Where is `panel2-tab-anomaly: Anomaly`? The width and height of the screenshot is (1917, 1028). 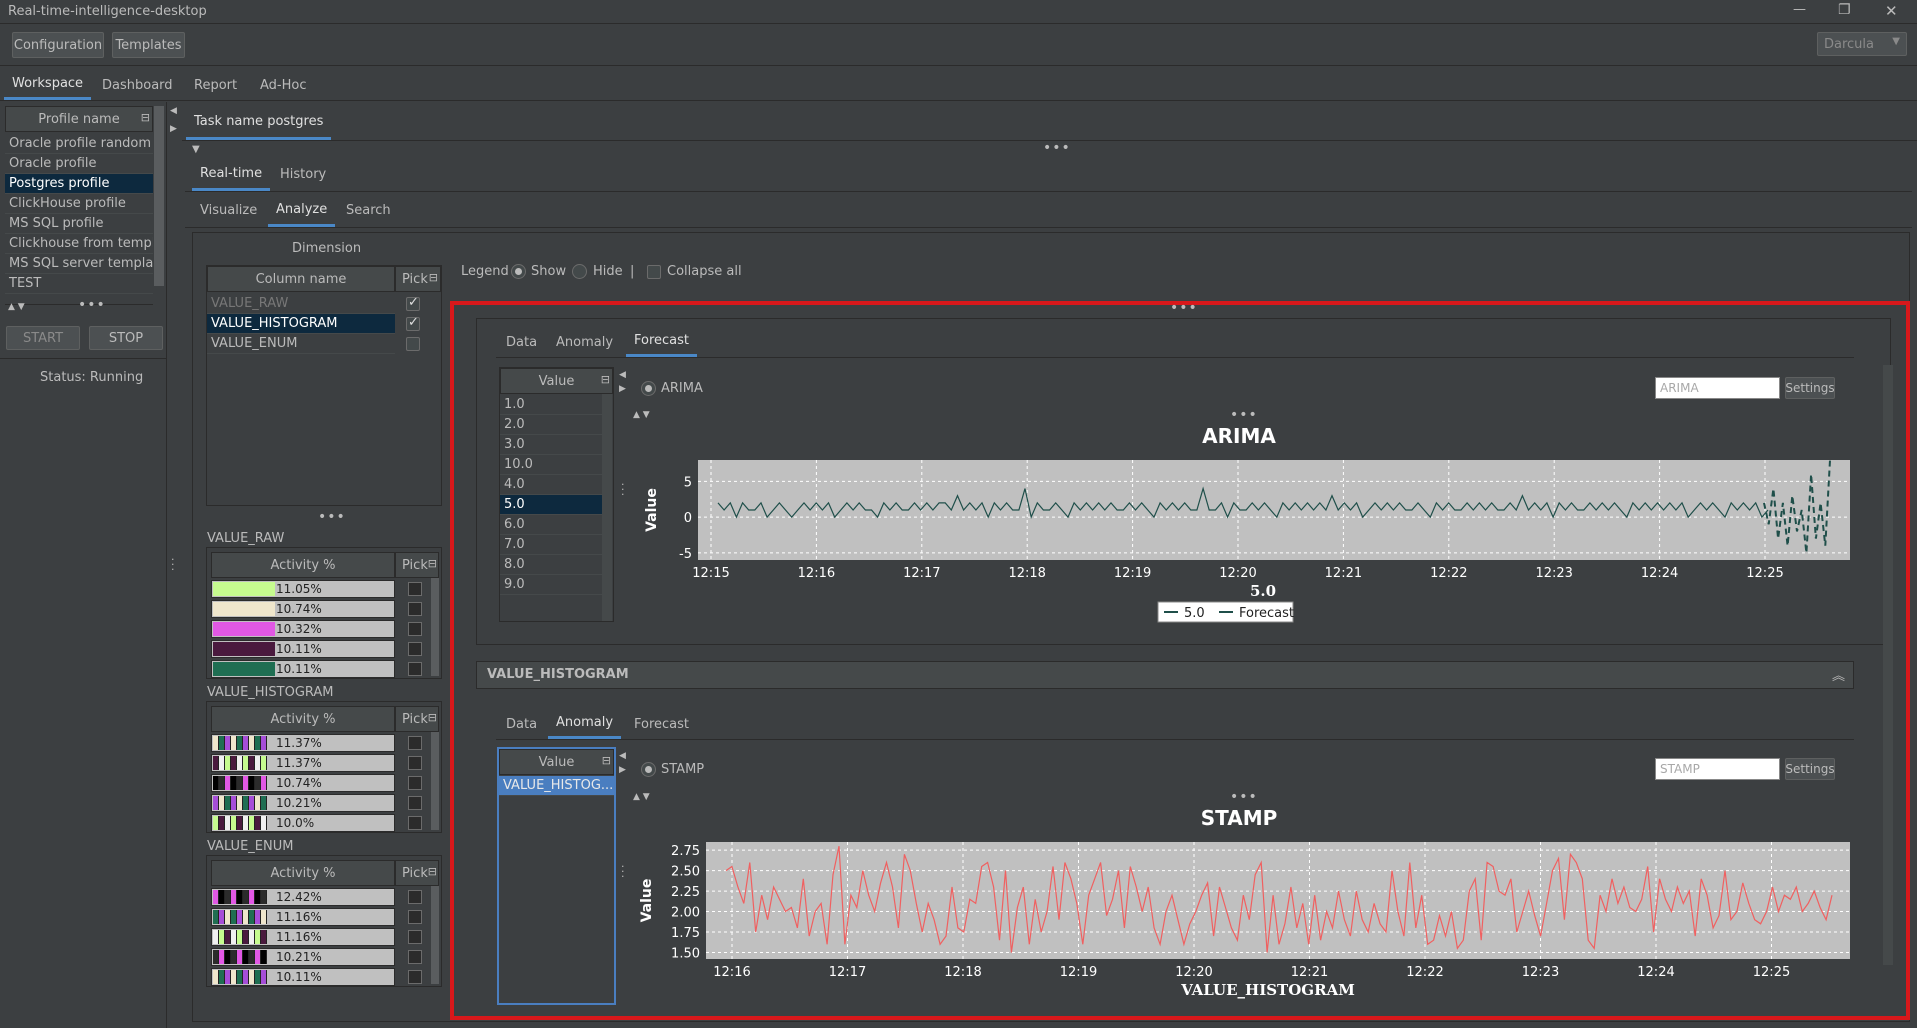
panel2-tab-anomaly: Anomaly is located at coordinates (585, 724).